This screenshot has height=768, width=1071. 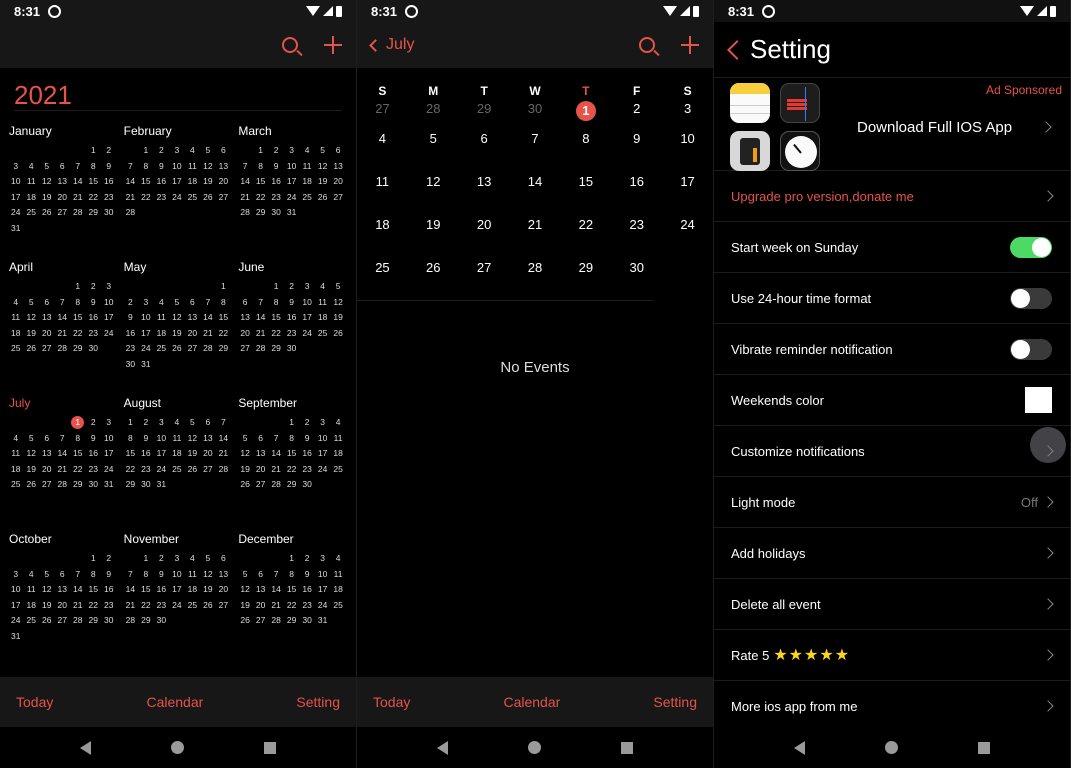 What do you see at coordinates (687, 113) in the screenshot?
I see `day-cell: 3` at bounding box center [687, 113].